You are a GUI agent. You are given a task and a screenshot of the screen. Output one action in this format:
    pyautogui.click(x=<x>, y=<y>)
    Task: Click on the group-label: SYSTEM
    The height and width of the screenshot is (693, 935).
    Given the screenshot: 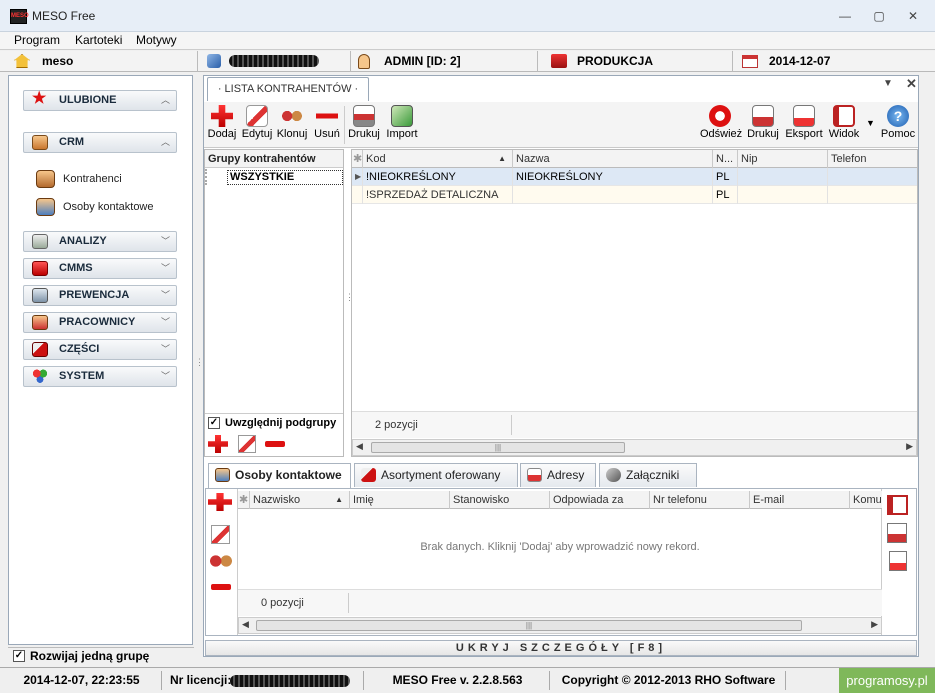 What is the action you would take?
    pyautogui.click(x=82, y=376)
    